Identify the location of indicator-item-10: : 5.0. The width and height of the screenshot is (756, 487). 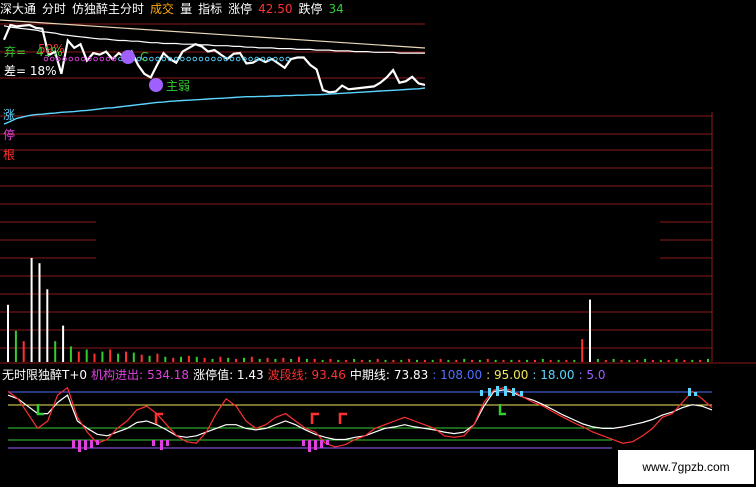
(592, 375).